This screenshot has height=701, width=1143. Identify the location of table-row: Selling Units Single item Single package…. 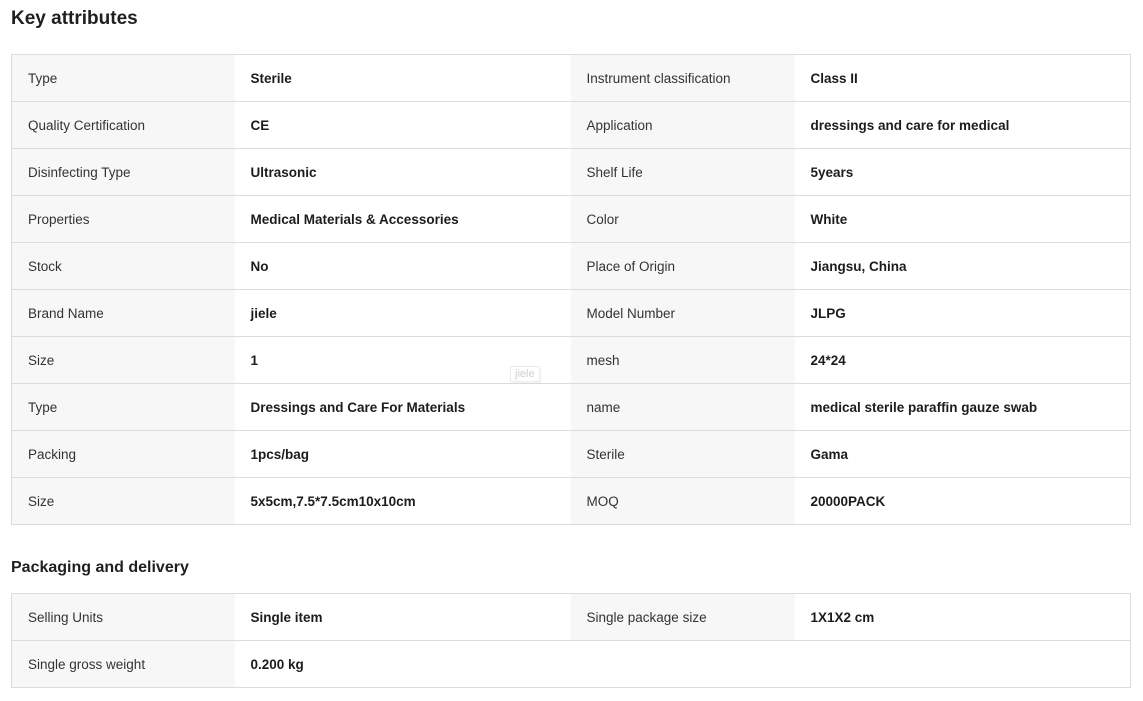
(571, 617).